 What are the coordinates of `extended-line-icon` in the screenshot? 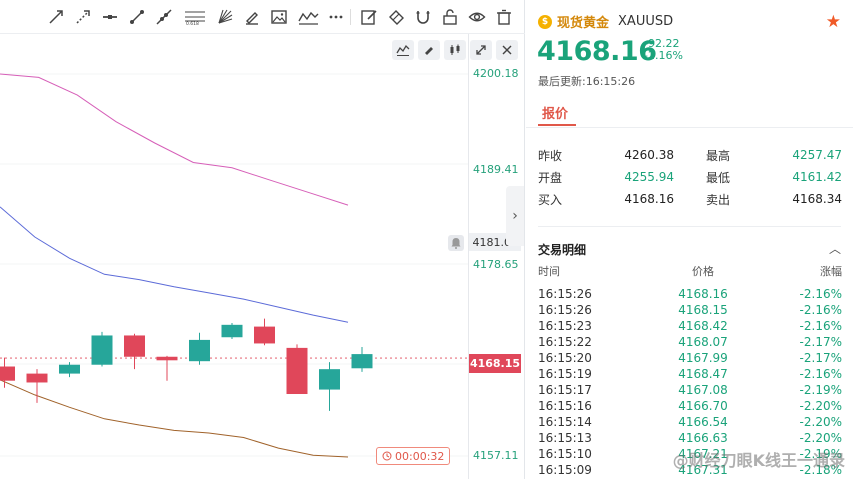 It's located at (164, 17).